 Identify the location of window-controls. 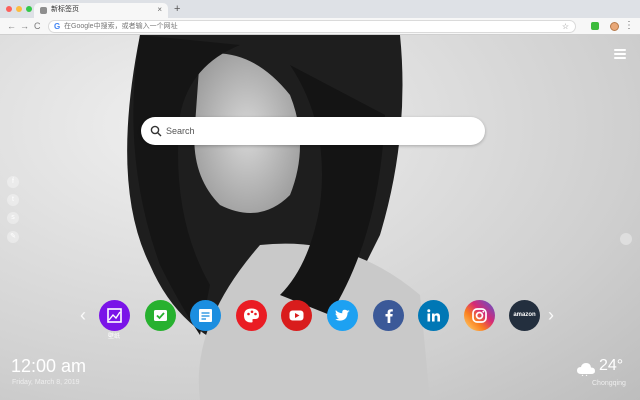
(19, 9).